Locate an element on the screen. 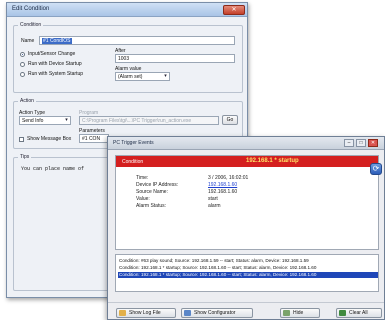 Image resolution: width=385 pixels, height=320 pixels. detail-label-ip: Device IP Address: is located at coordinates (157, 185).